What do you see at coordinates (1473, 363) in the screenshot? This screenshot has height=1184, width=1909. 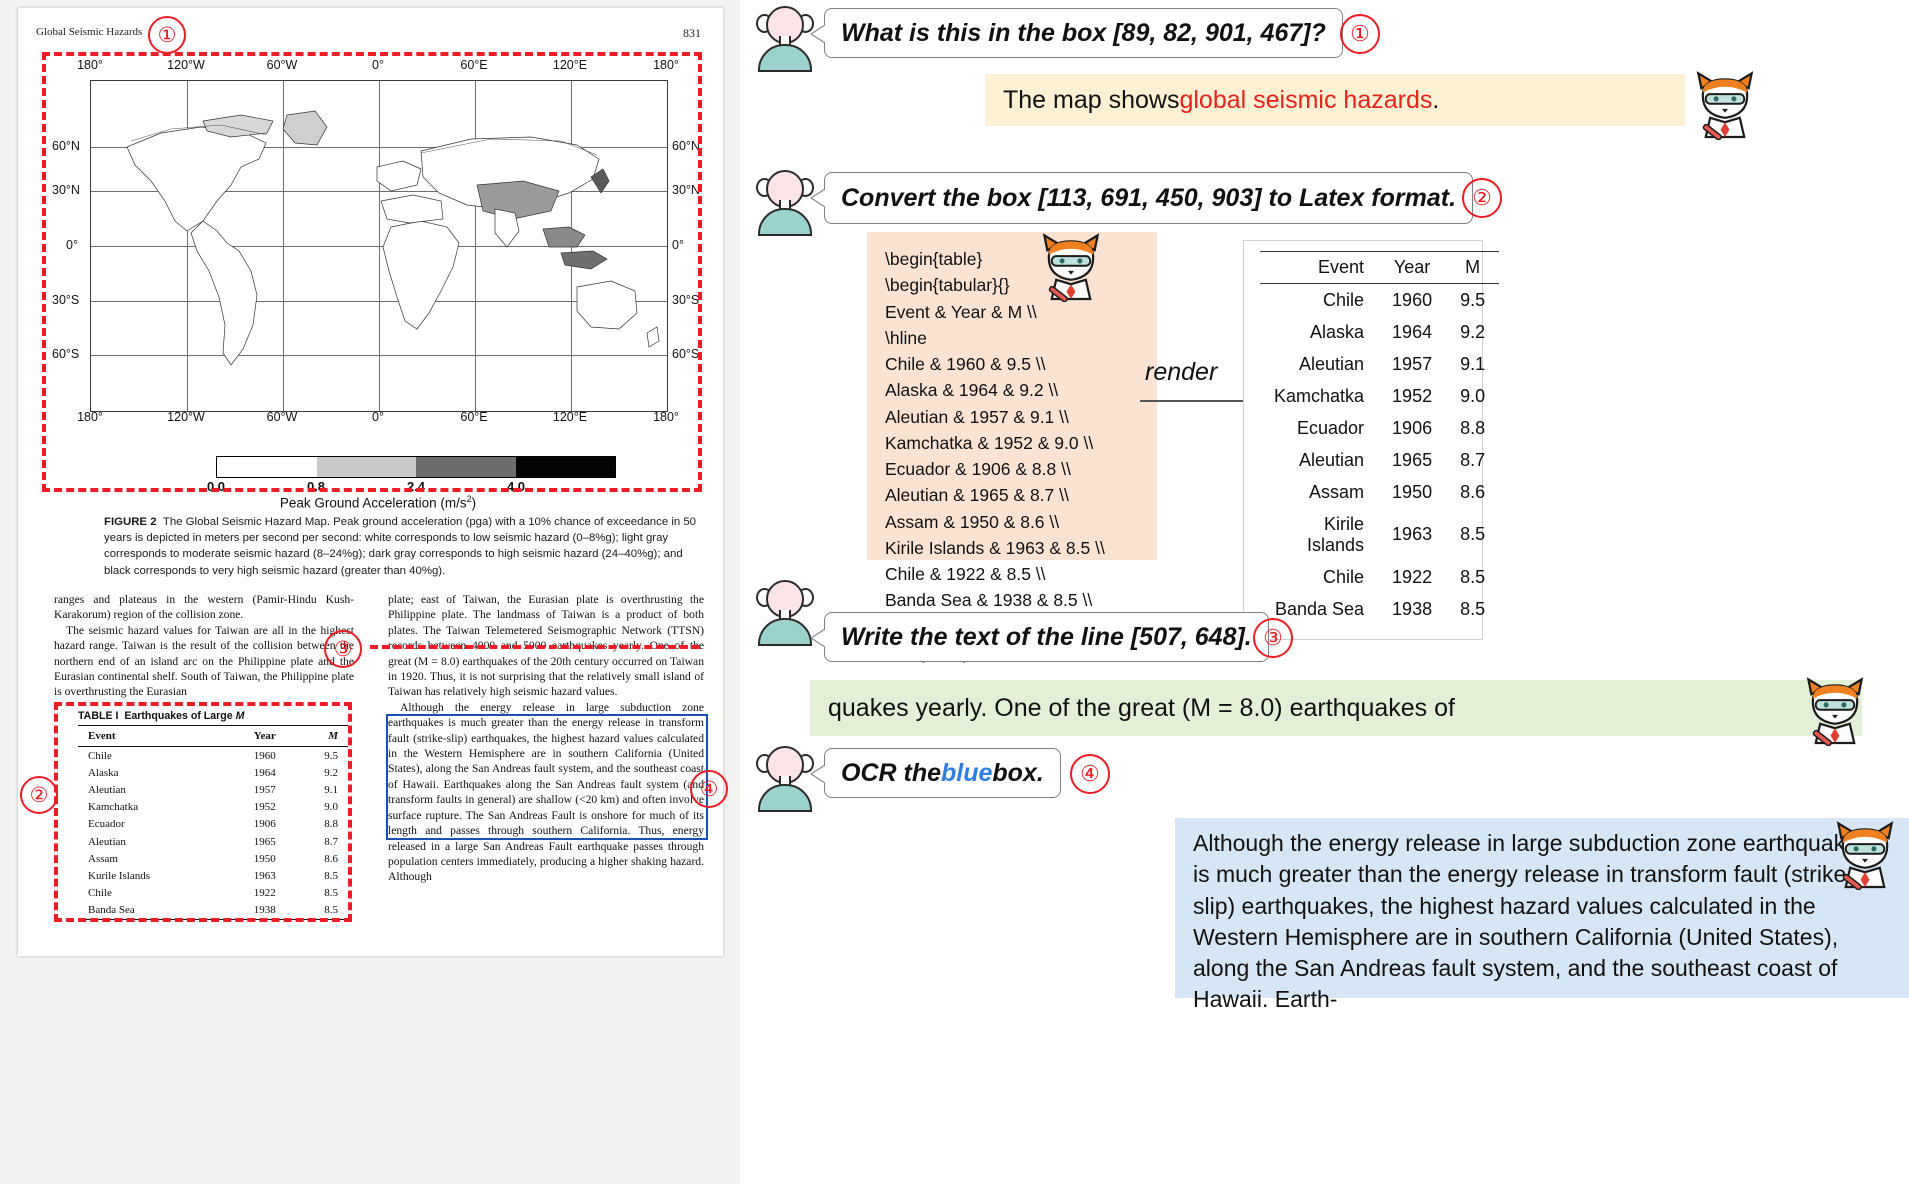 I see `cell-magnitude: 9.1` at bounding box center [1473, 363].